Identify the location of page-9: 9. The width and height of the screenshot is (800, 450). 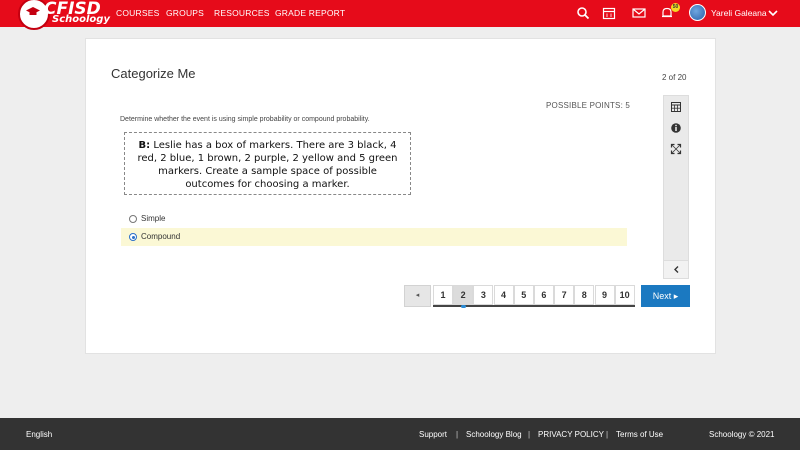
(604, 295).